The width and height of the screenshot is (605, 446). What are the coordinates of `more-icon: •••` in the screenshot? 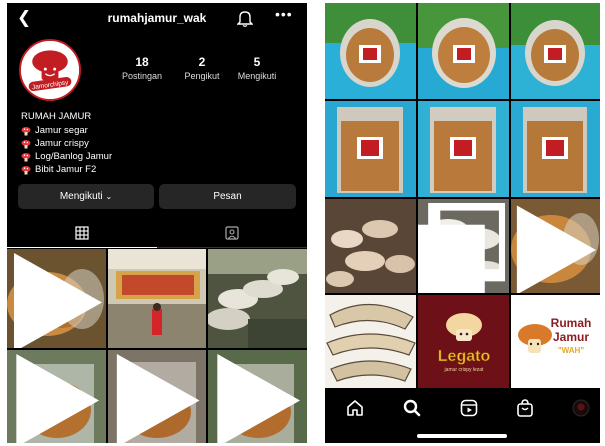 It's located at (284, 14).